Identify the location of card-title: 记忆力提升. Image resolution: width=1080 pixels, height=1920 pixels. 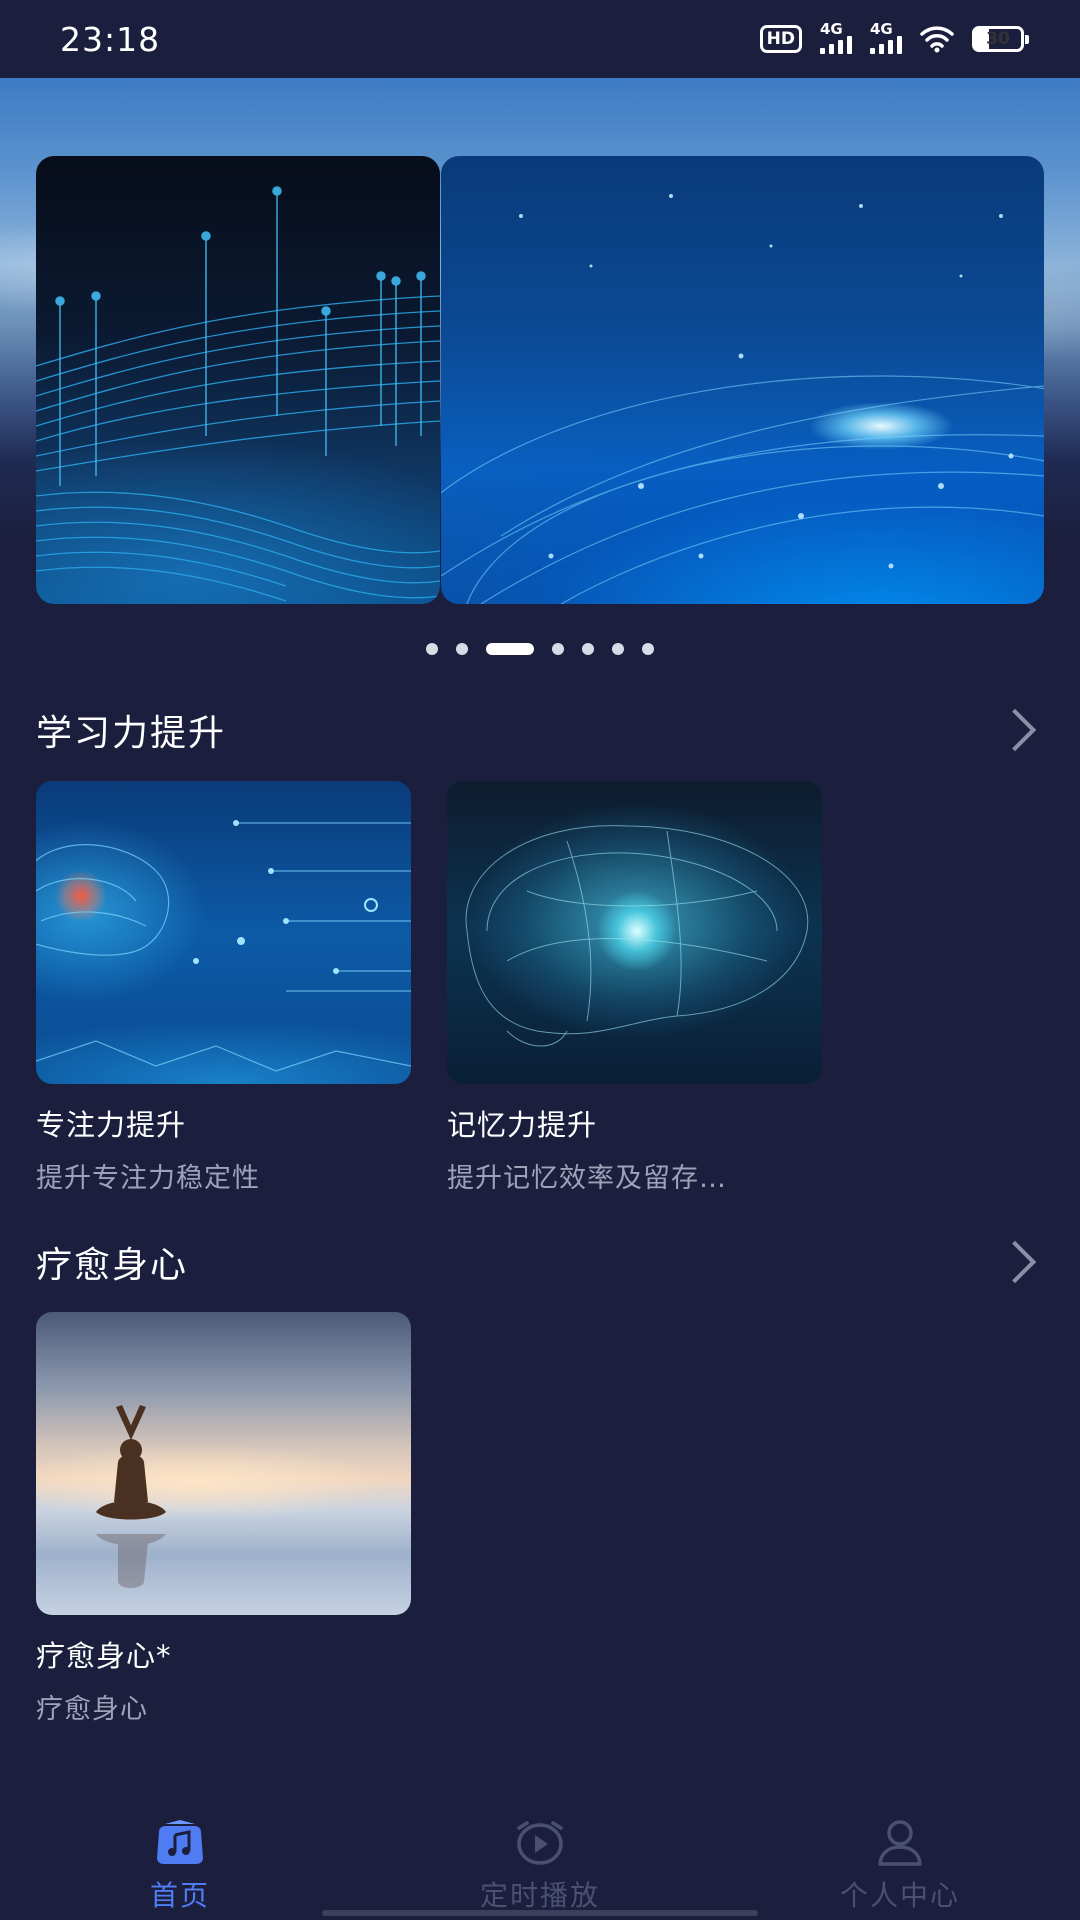
(522, 1125).